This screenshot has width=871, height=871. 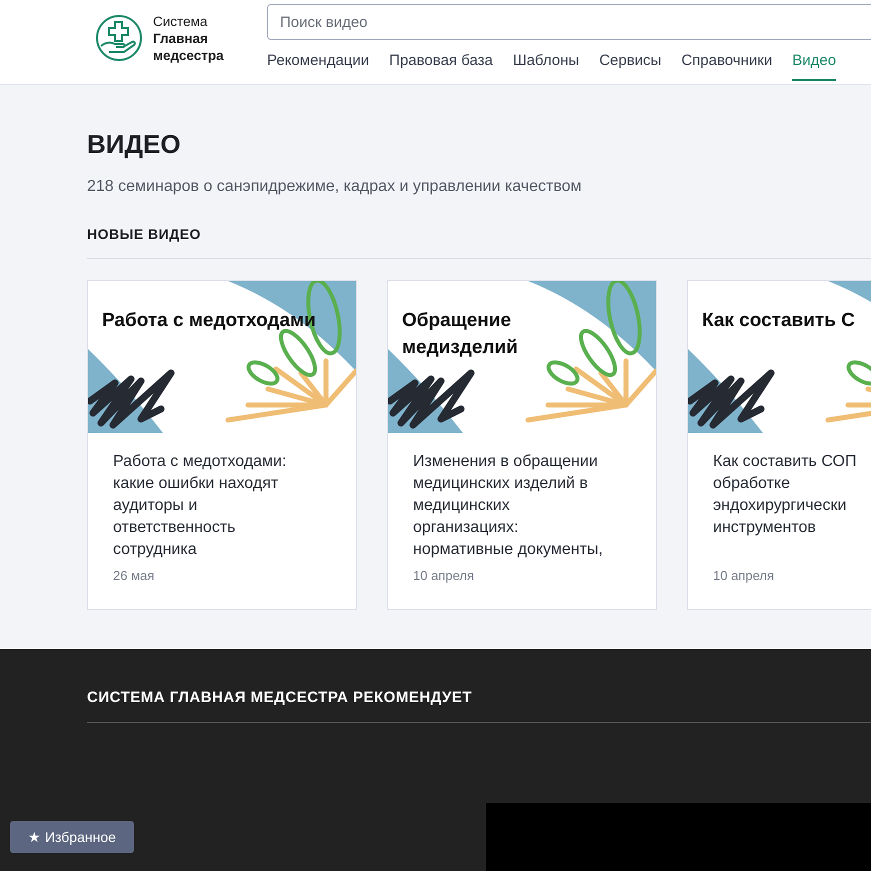 I want to click on video-title: Работа с медотходами: какие ошибки находят аудиторы и ответственность сотрудника, so click(x=222, y=506).